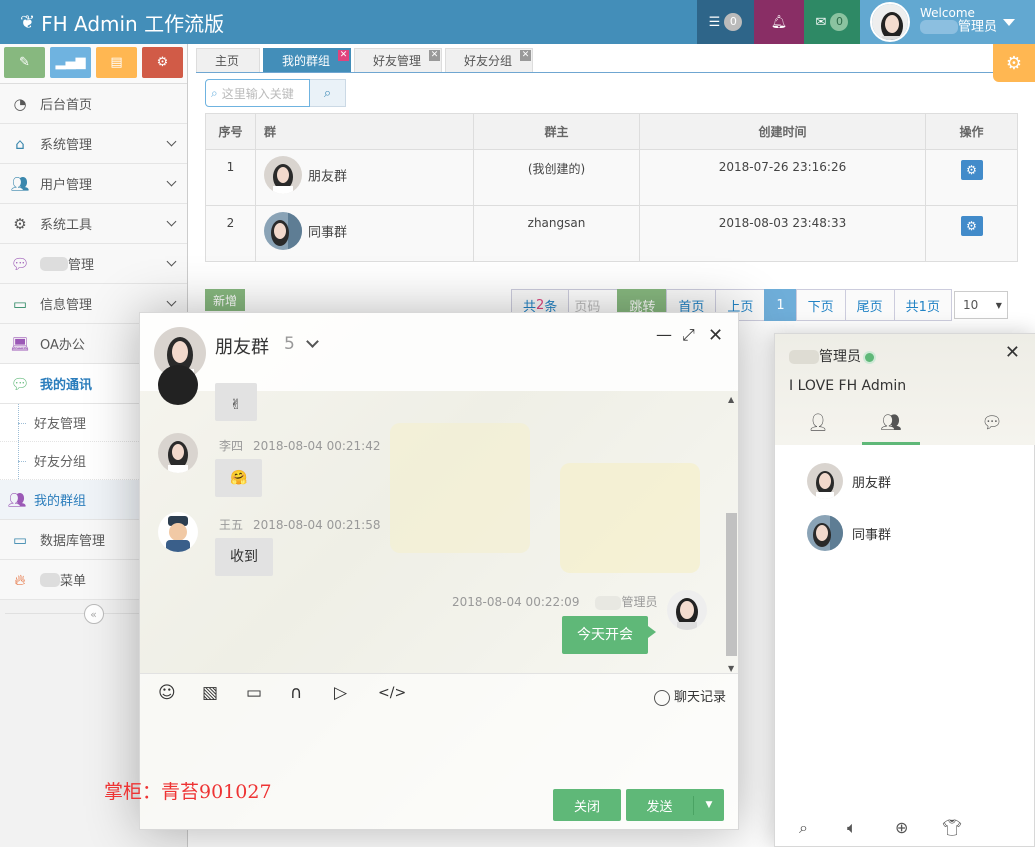  I want to click on current-page: 1, so click(780, 305).